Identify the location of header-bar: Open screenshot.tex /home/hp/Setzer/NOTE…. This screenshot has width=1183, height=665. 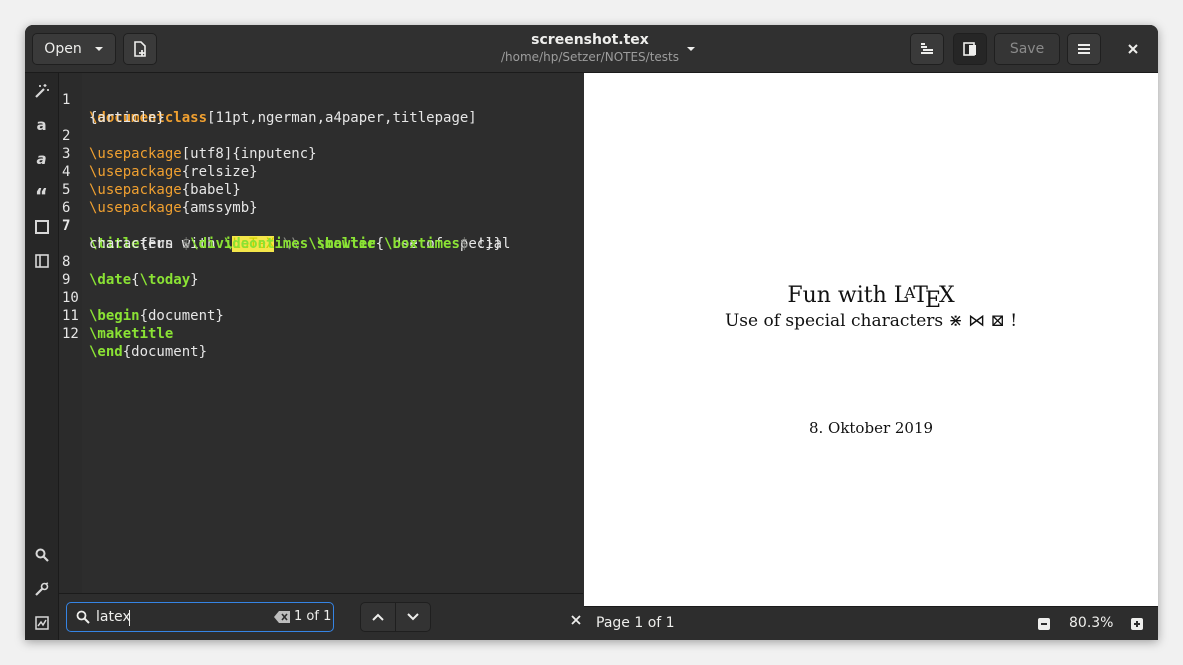
(591, 49).